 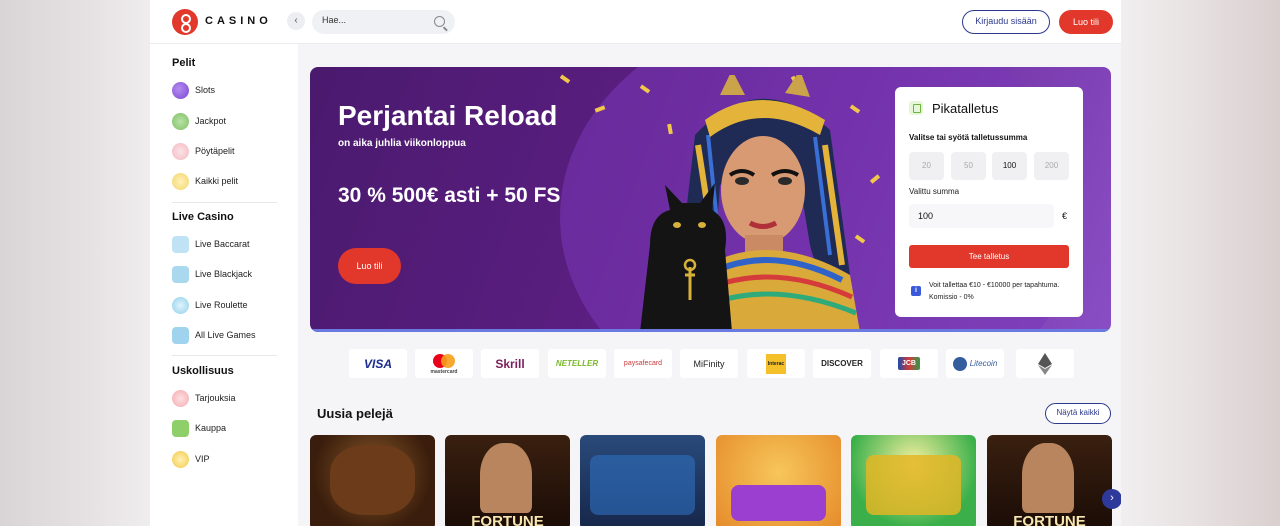 I want to click on payment-mastercard-logo: mastercard, so click(x=444, y=363).